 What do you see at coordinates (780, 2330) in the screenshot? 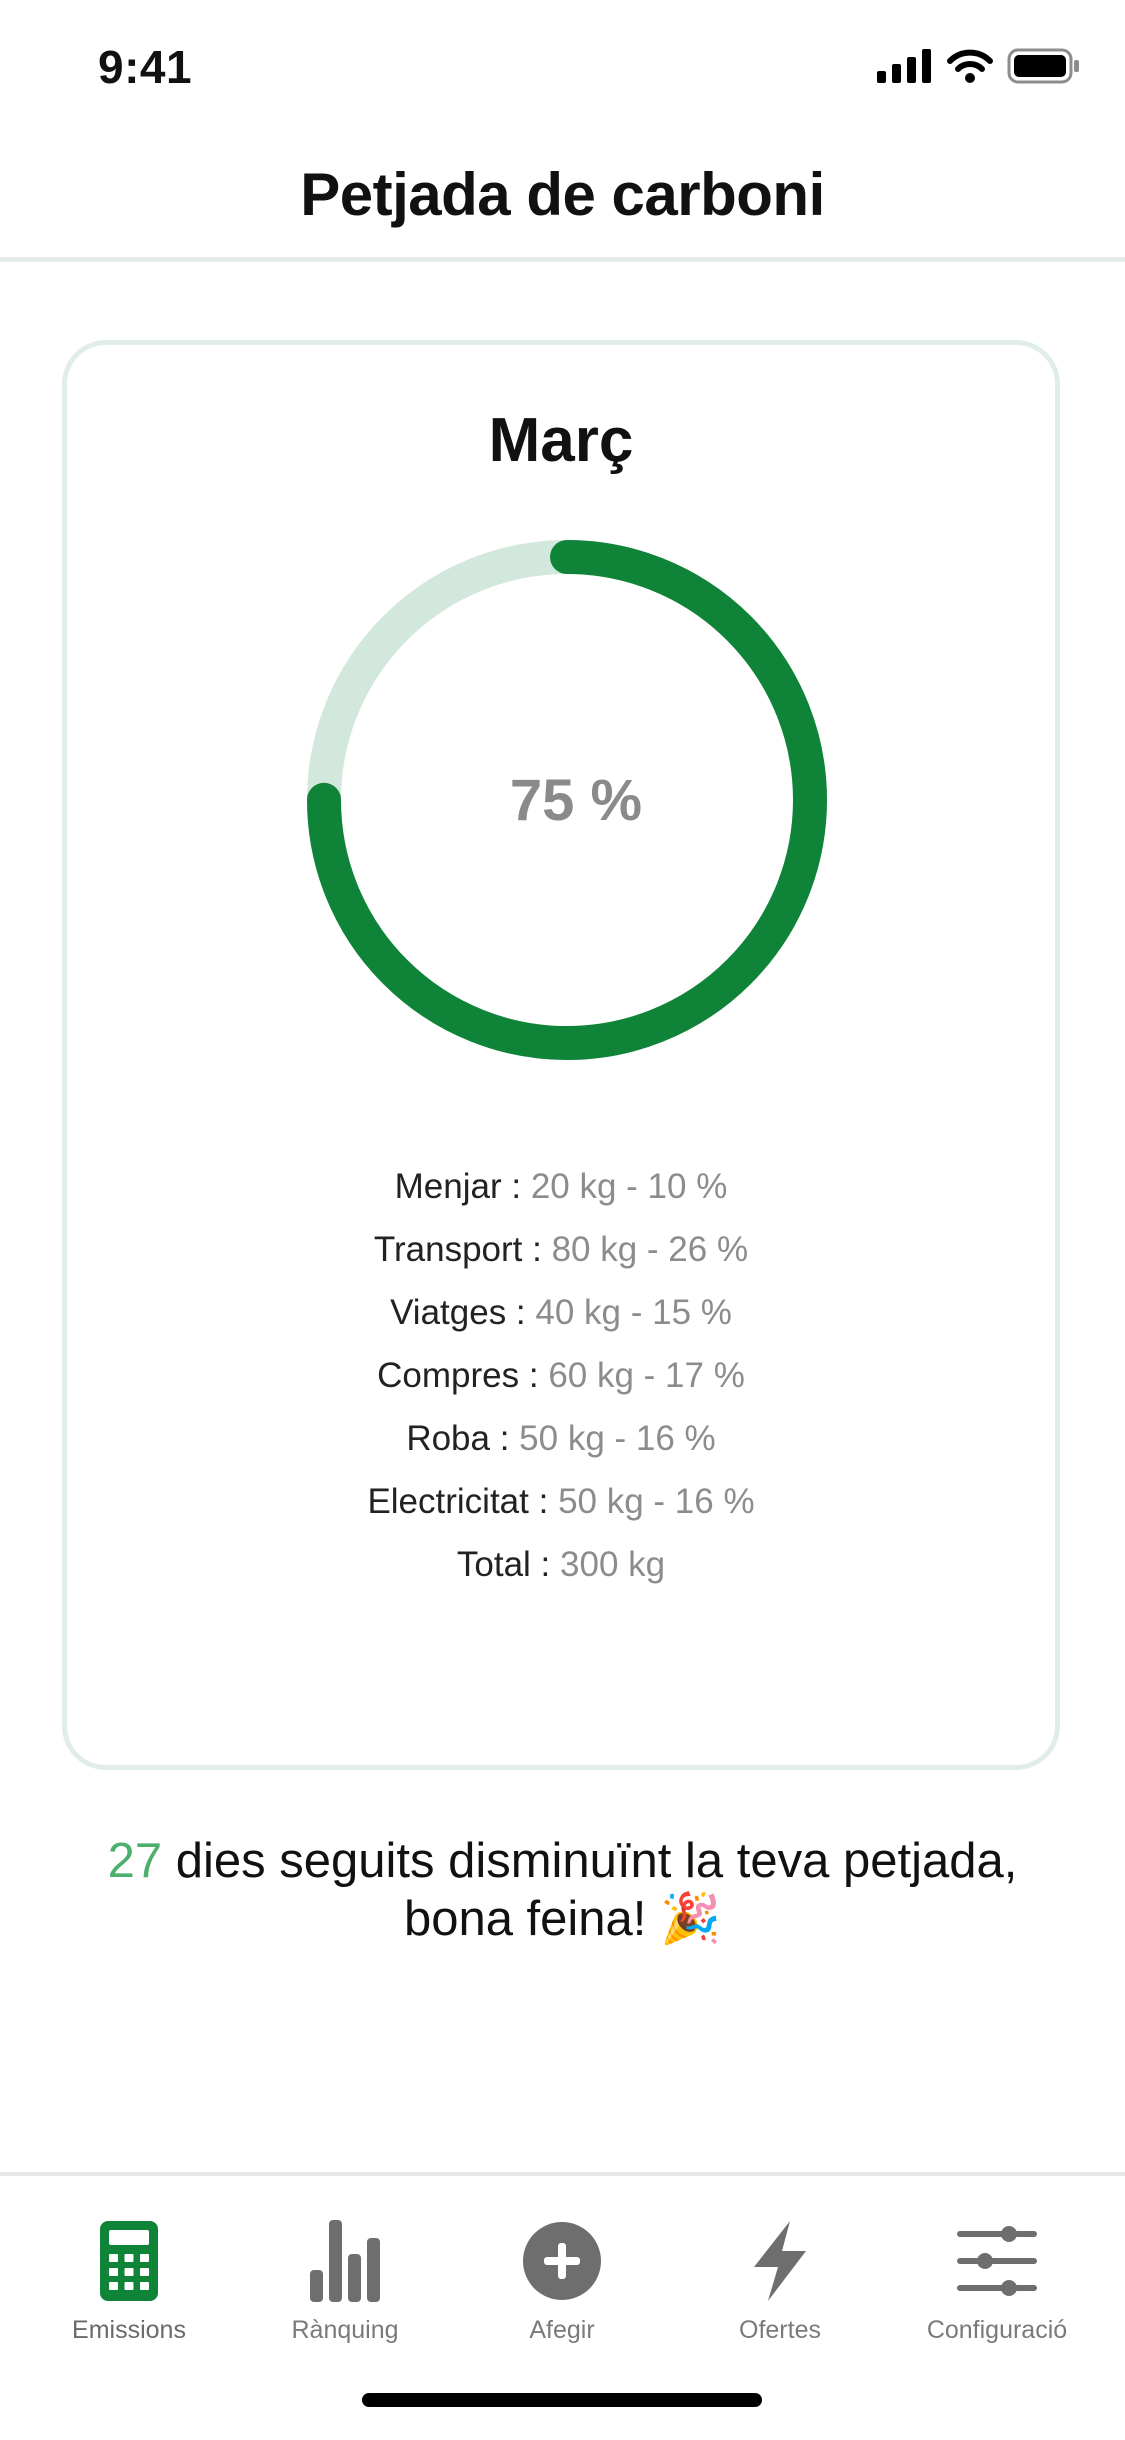
I see `tab-label: Ofertes` at bounding box center [780, 2330].